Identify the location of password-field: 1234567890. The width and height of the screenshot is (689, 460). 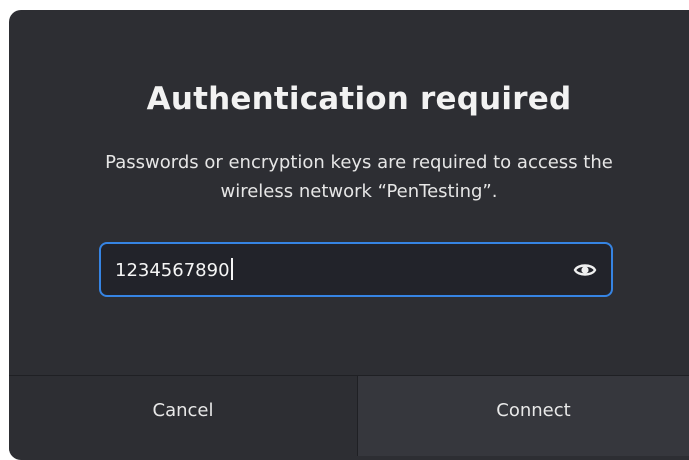
(356, 269).